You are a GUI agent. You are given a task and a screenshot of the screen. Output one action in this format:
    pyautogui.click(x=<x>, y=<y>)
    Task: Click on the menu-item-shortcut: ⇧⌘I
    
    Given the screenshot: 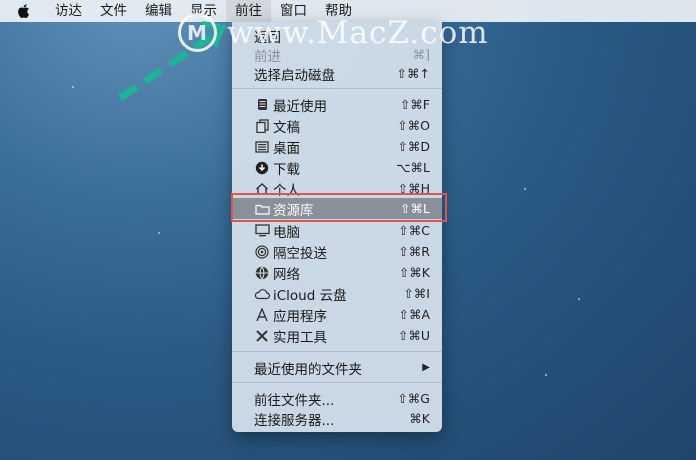 What is the action you would take?
    pyautogui.click(x=416, y=293)
    